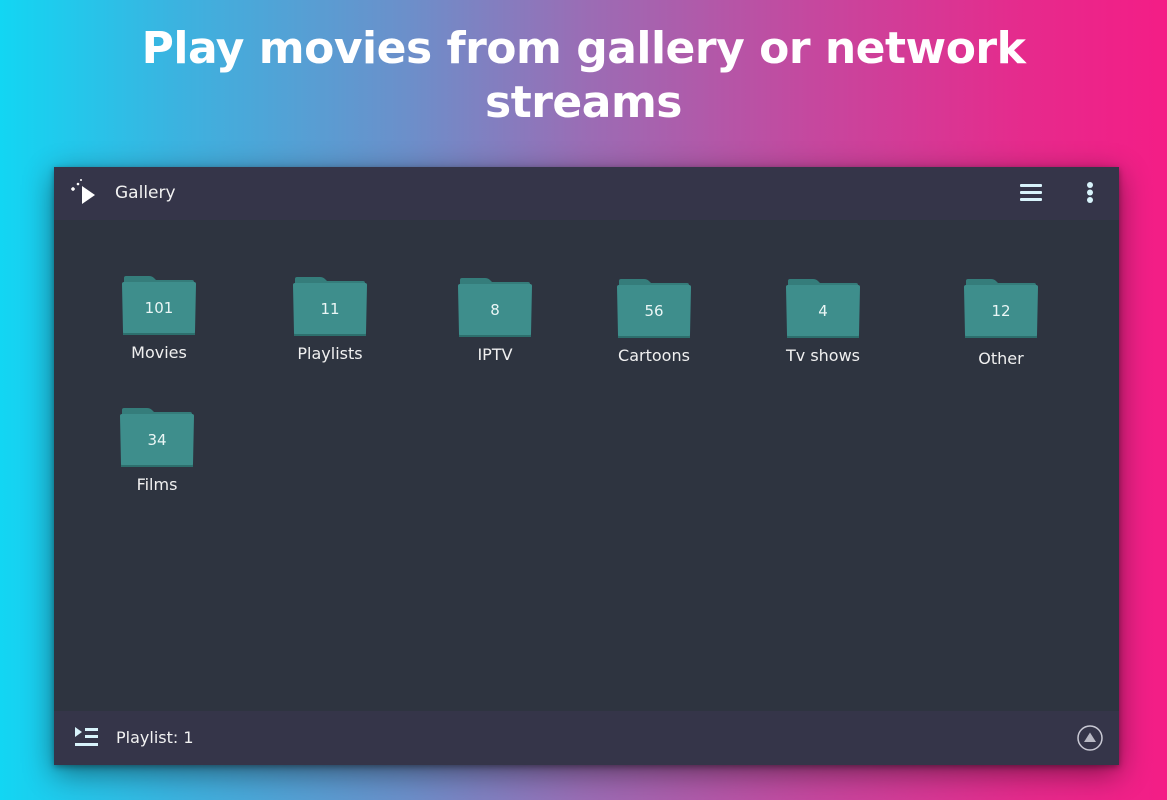 This screenshot has width=1167, height=800. Describe the element at coordinates (586, 193) in the screenshot. I see `app-toolbar: Gallery` at that location.